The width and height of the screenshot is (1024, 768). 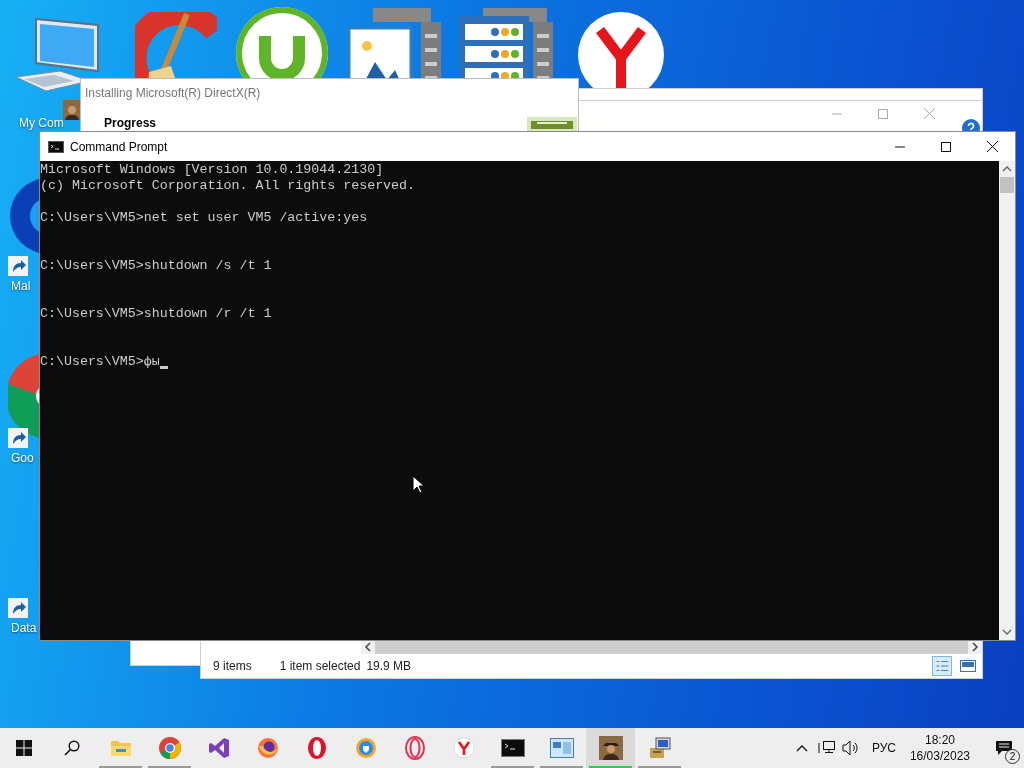 I want to click on letter-circle-icon, so click(x=463, y=748).